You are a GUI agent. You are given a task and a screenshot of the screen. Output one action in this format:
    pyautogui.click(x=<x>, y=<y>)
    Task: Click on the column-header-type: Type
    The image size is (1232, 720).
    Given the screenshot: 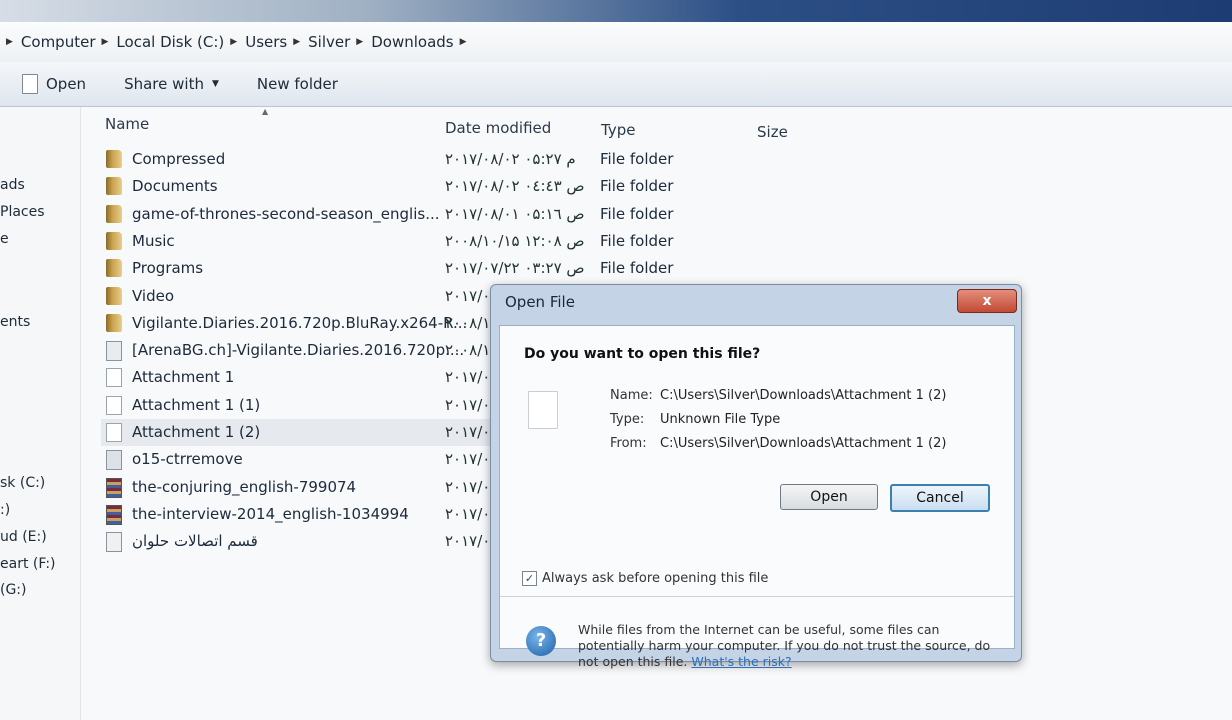 What is the action you would take?
    pyautogui.click(x=618, y=130)
    